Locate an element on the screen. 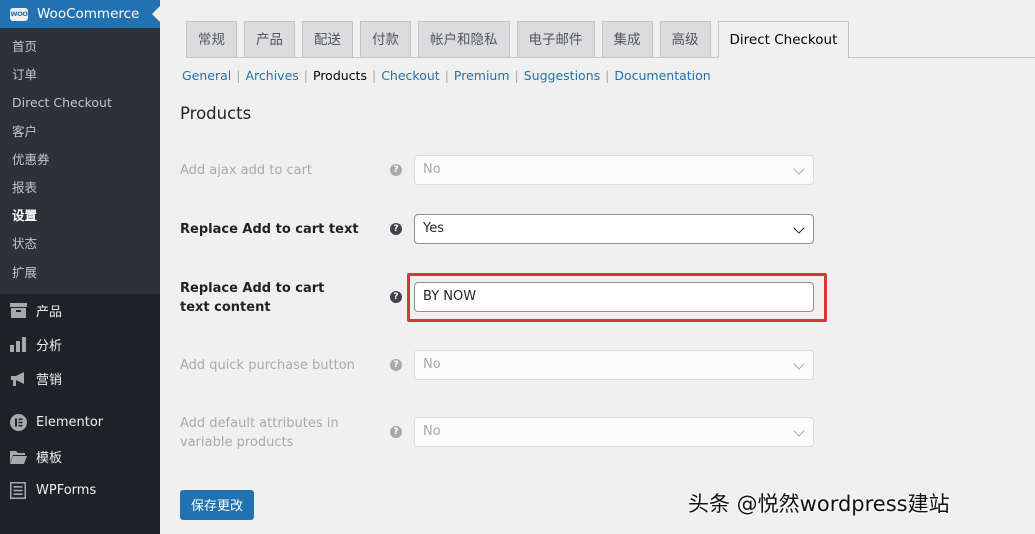  tab-payments: 付款 is located at coordinates (385, 39).